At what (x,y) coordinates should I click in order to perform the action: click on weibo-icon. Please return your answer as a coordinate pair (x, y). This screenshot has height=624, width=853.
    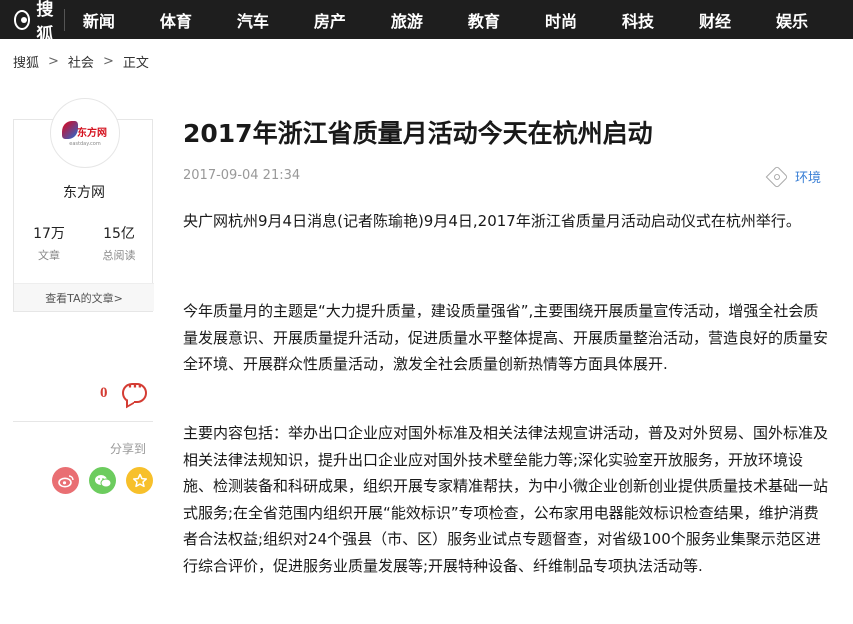
    Looking at the image, I should click on (65, 480).